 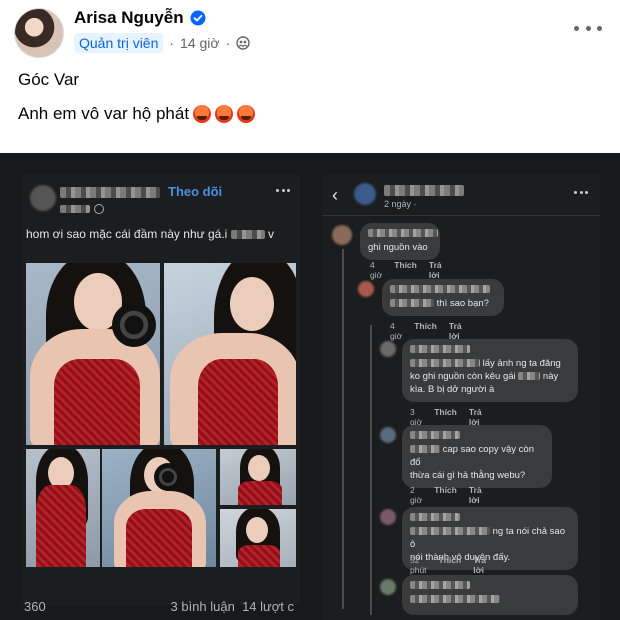 I want to click on comment-share-count: 3 bình luận 14 lượt c, so click(x=233, y=606).